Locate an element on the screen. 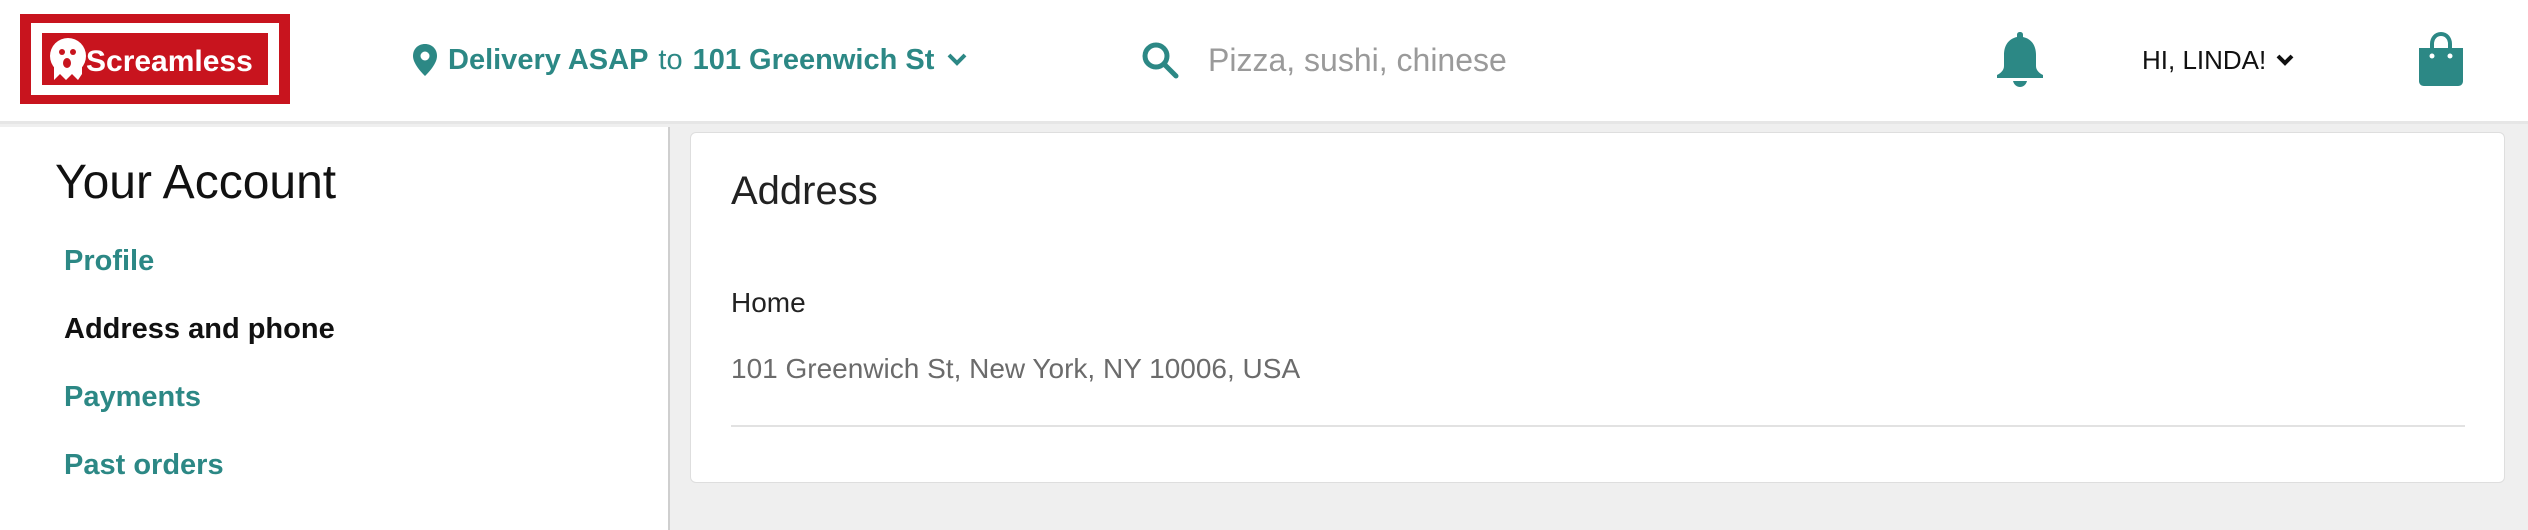 The width and height of the screenshot is (2528, 530). delivery-address-text: 101 Greenwich St is located at coordinates (813, 59).